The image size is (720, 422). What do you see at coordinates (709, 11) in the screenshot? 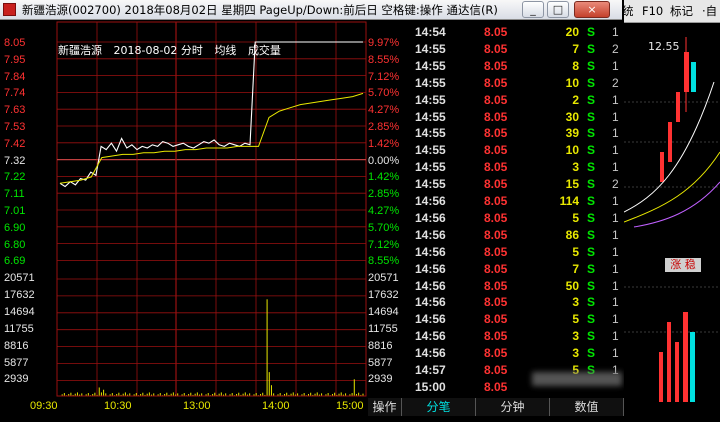
I see `side-btn-auto: ·自` at bounding box center [709, 11].